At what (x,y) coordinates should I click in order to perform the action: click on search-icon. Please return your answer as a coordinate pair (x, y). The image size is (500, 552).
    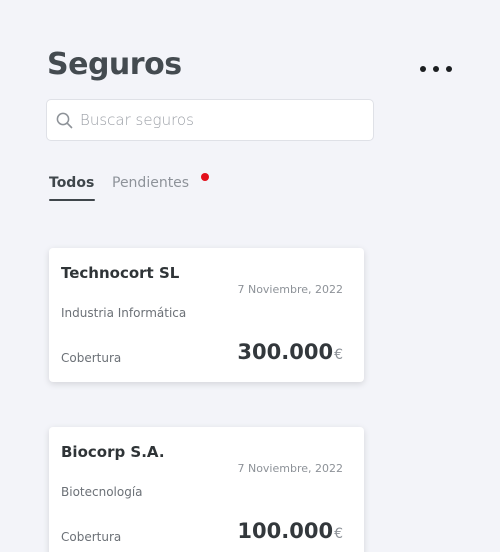
    Looking at the image, I should click on (64, 120).